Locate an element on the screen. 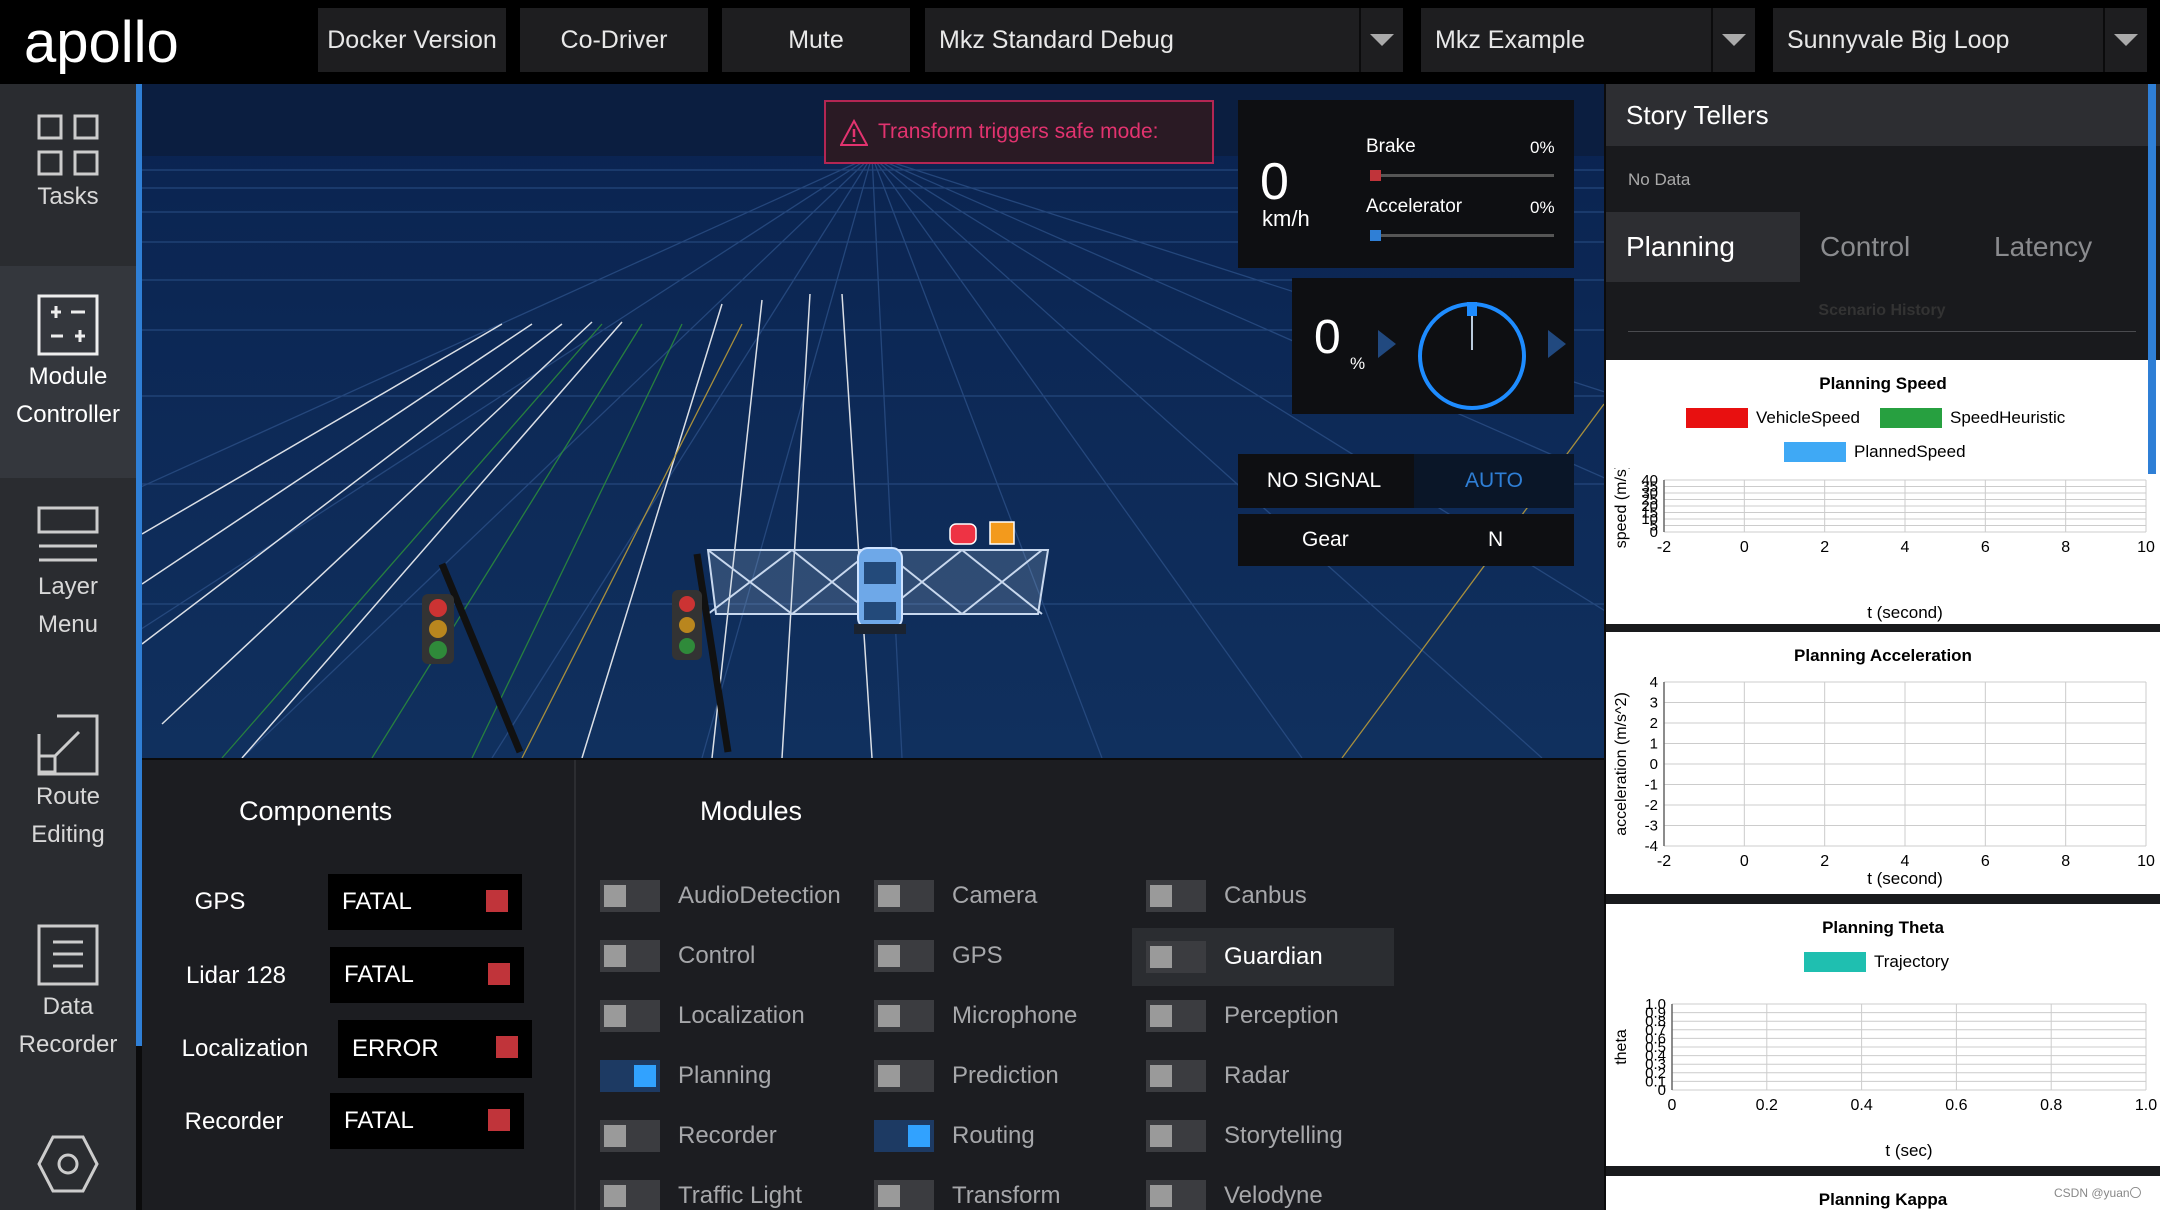 The image size is (2160, 1210). steering-wheel-icon is located at coordinates (1472, 356).